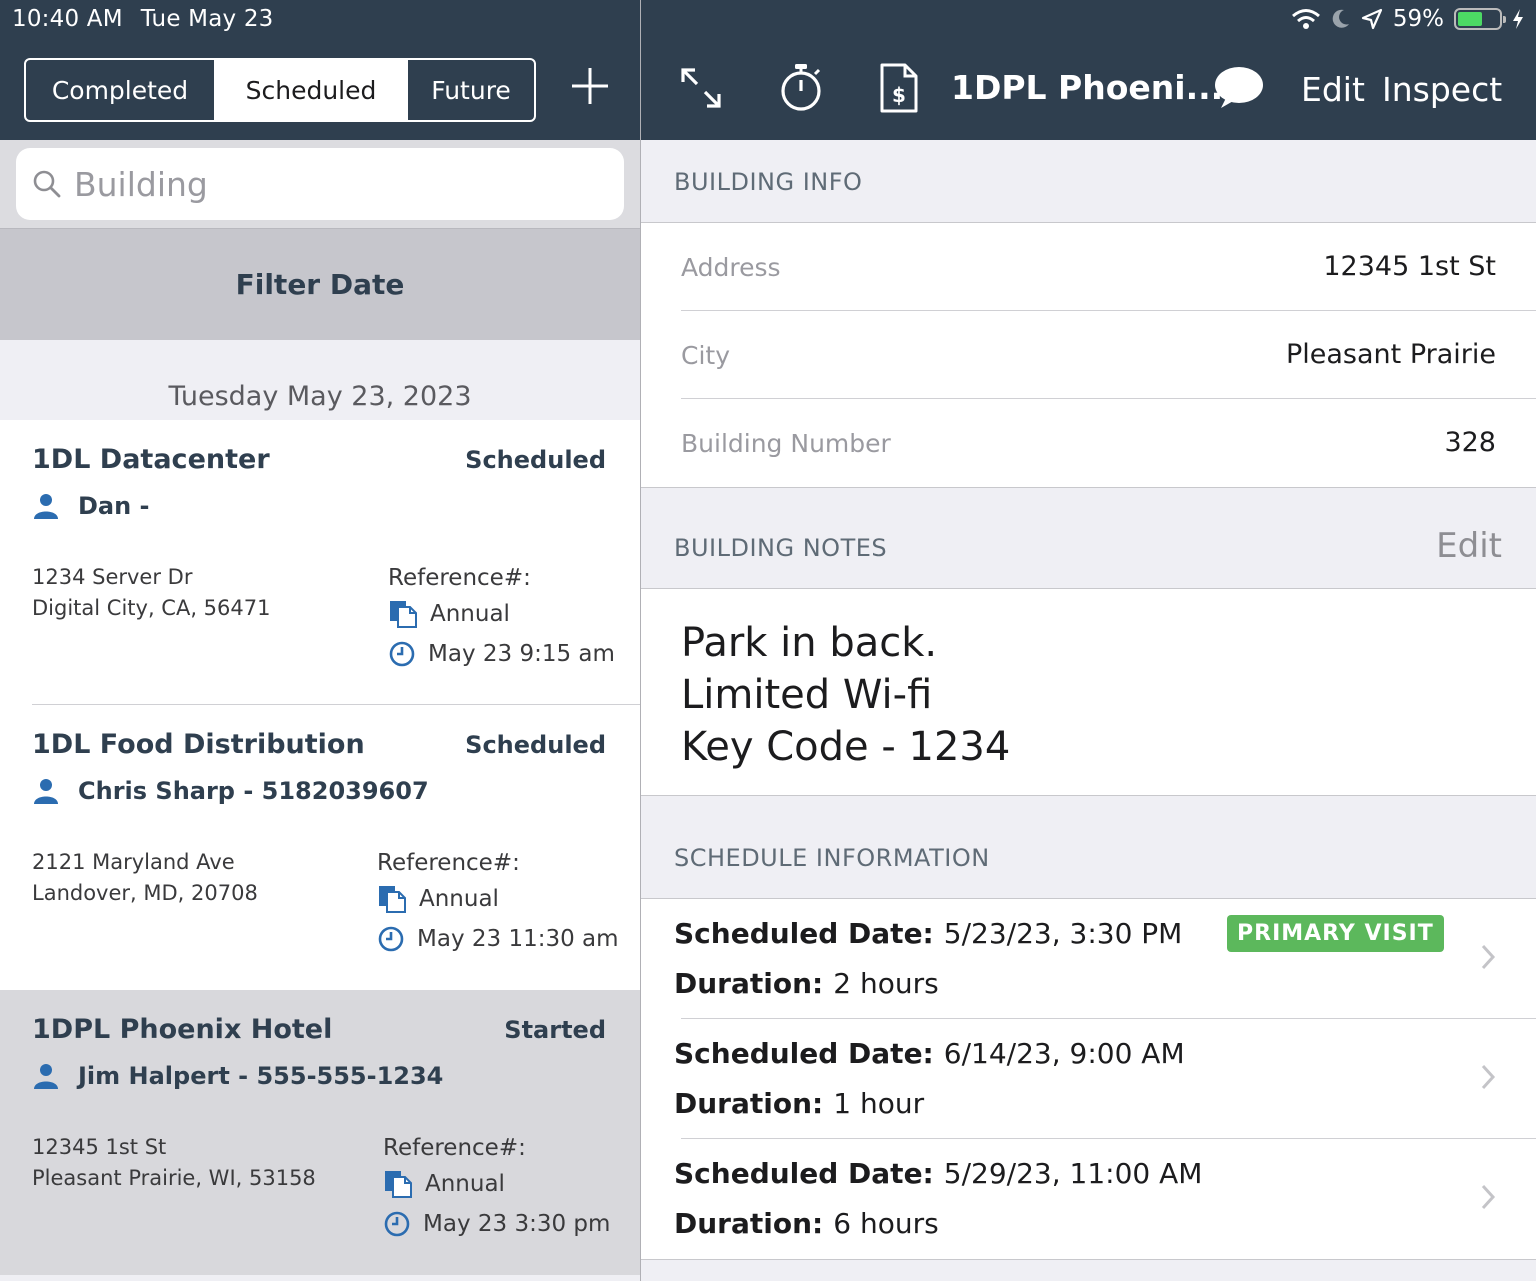 Image resolution: width=1536 pixels, height=1281 pixels. I want to click on duration-value: 2 hours, so click(886, 983).